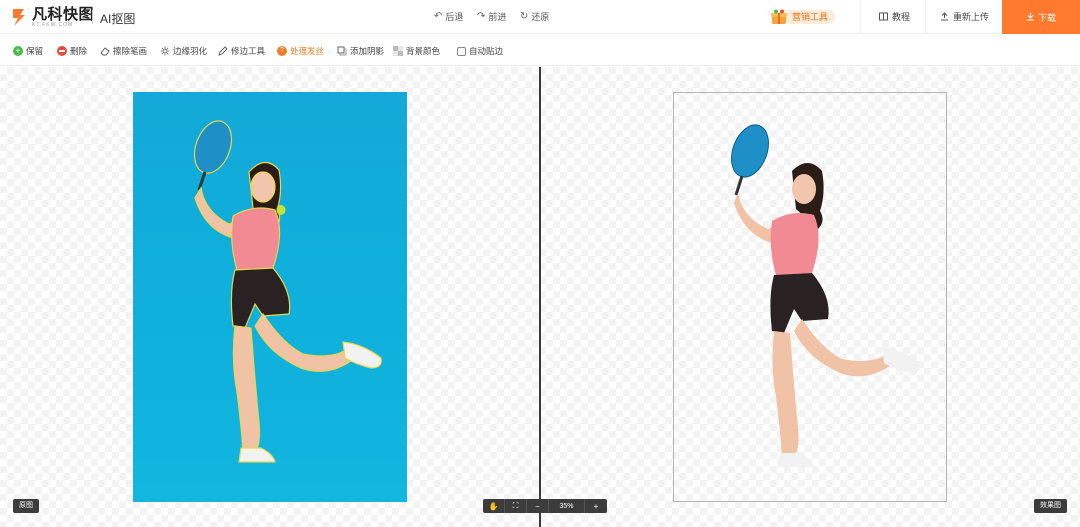 The width and height of the screenshot is (1080, 527). What do you see at coordinates (497, 17) in the screenshot?
I see `redo-label: 前进` at bounding box center [497, 17].